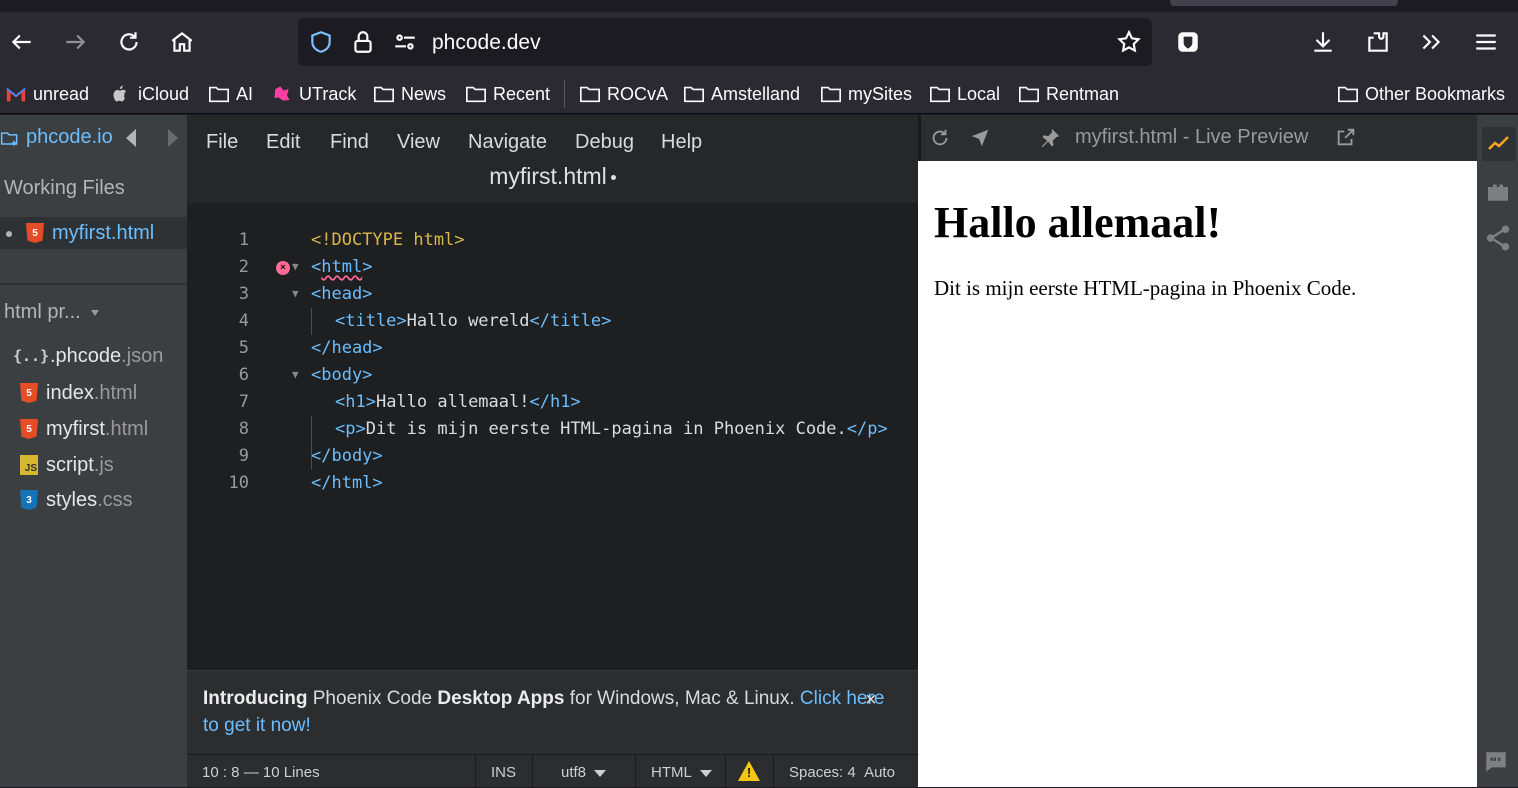  What do you see at coordinates (1496, 762) in the screenshot?
I see `feedback-icon` at bounding box center [1496, 762].